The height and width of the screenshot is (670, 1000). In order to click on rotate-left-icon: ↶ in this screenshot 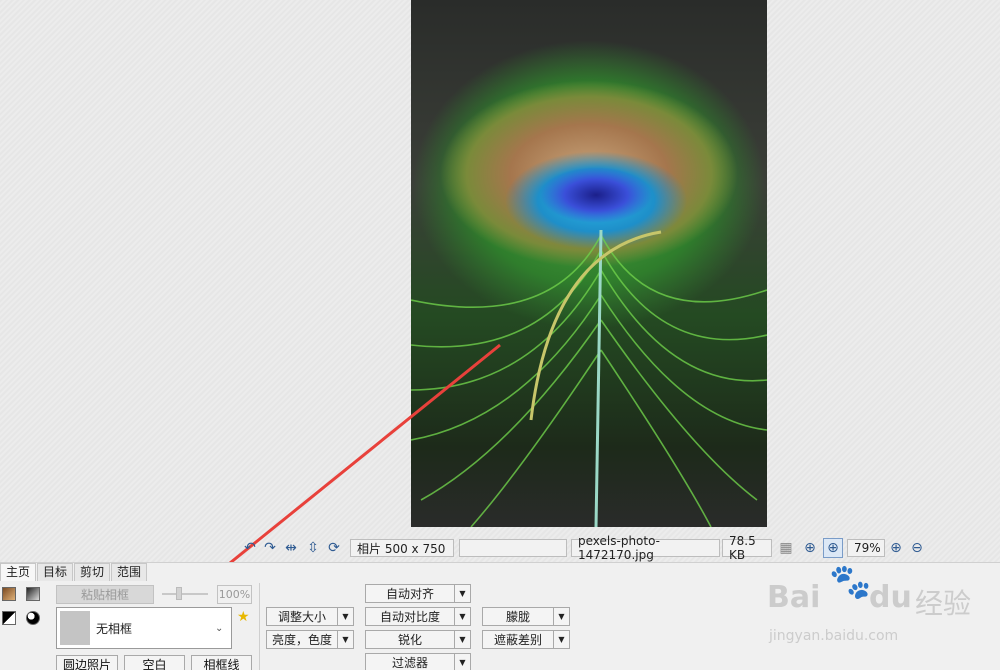, I will do `click(250, 548)`.